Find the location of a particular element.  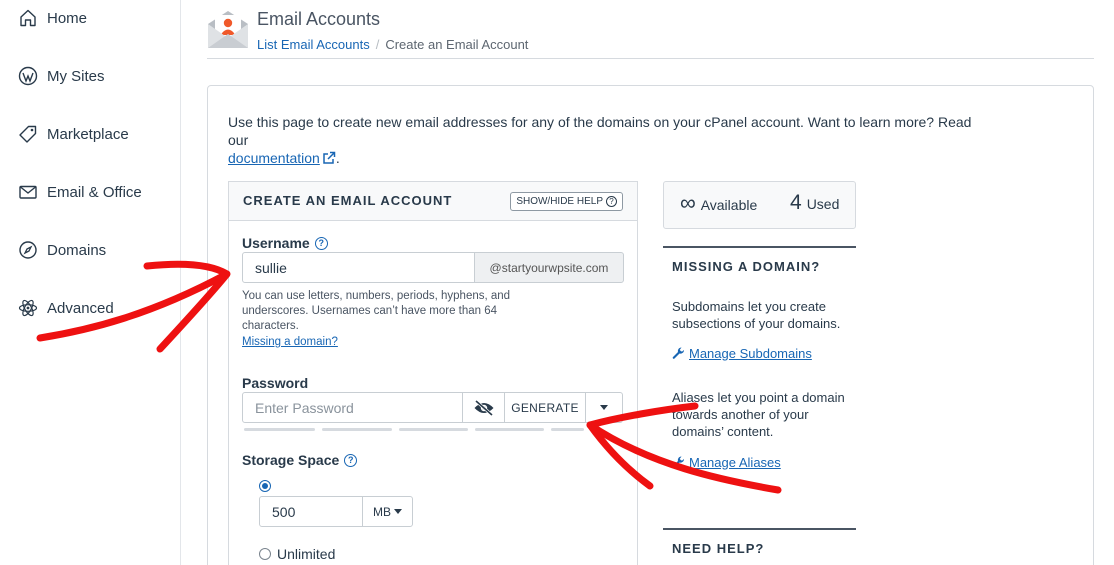

toggle-password-visibility-button is located at coordinates (483, 407).